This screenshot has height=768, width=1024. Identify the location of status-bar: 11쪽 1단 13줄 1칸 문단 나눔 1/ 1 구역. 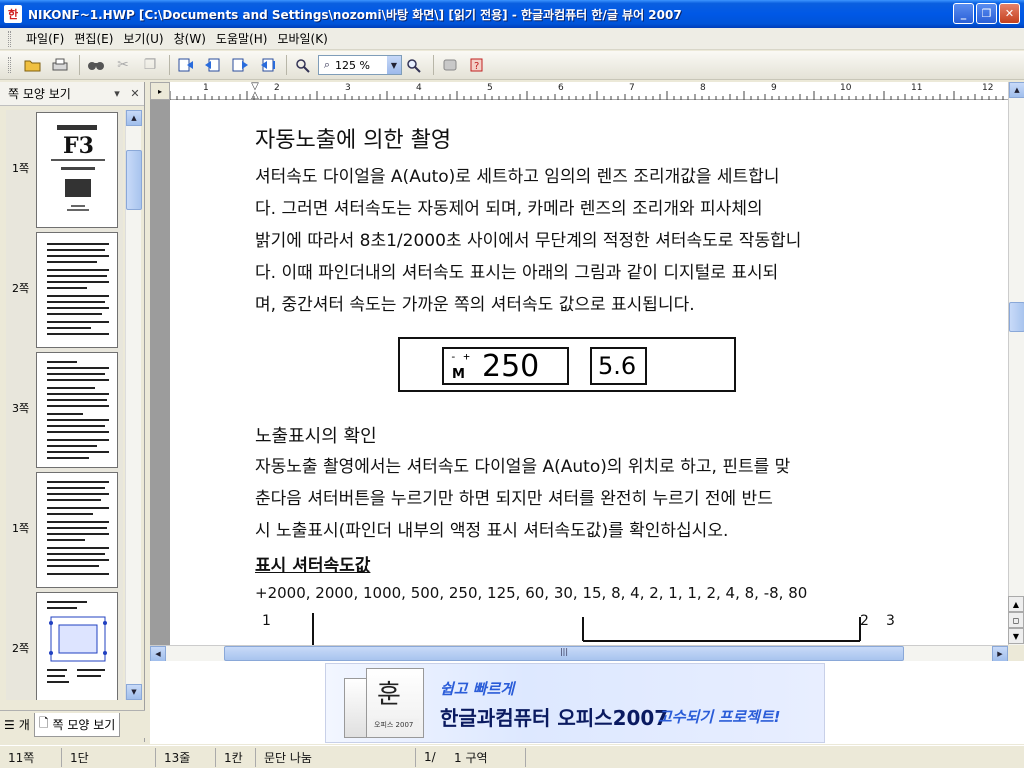
(512, 756).